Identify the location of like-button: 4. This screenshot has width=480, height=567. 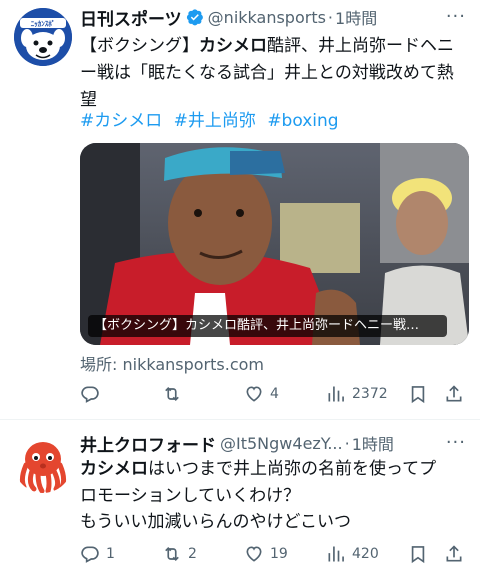
(261, 394).